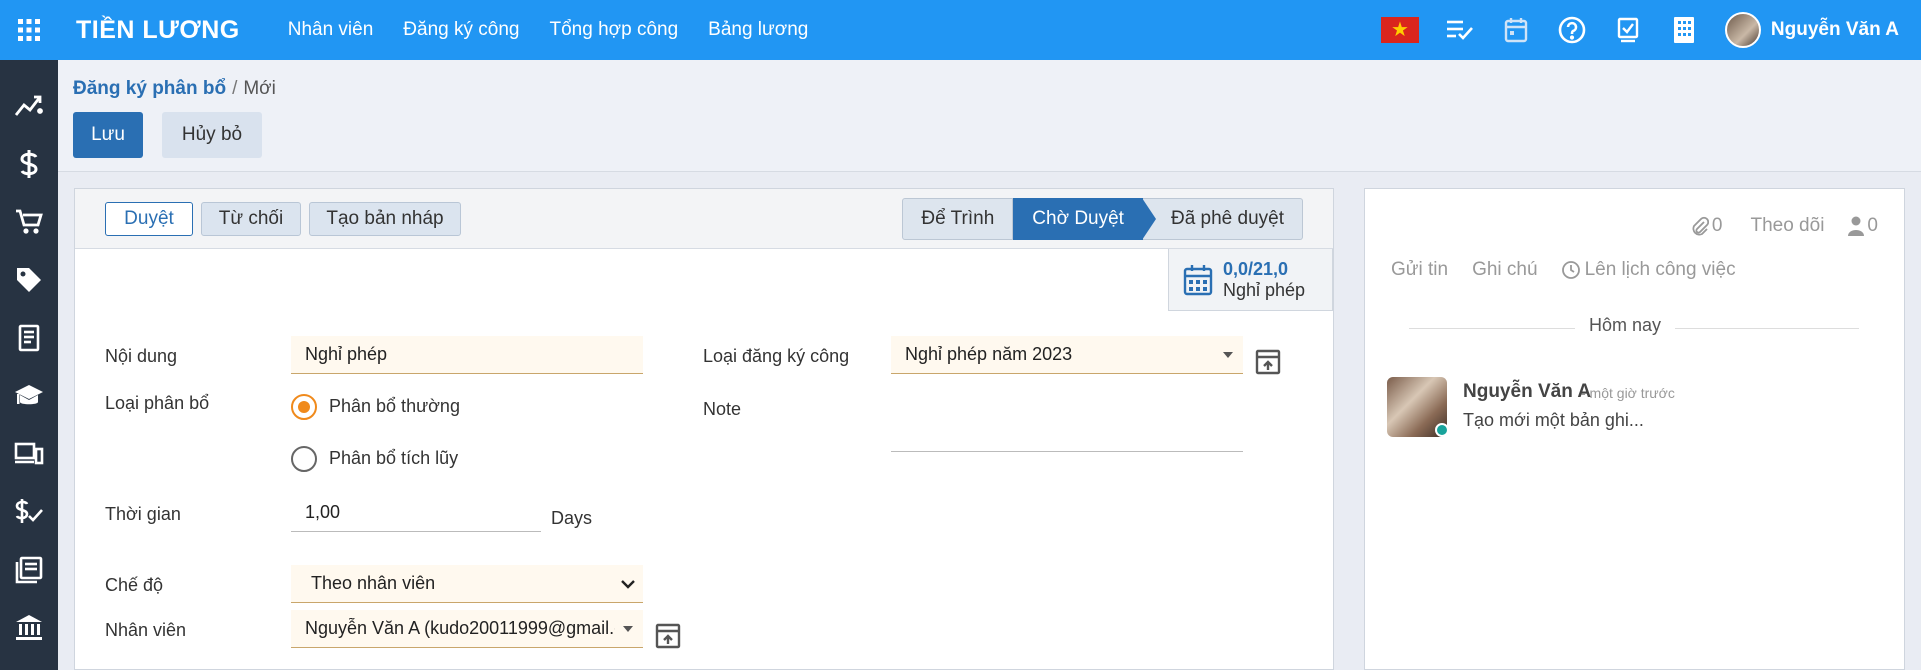  I want to click on dollar-icon, so click(29, 164).